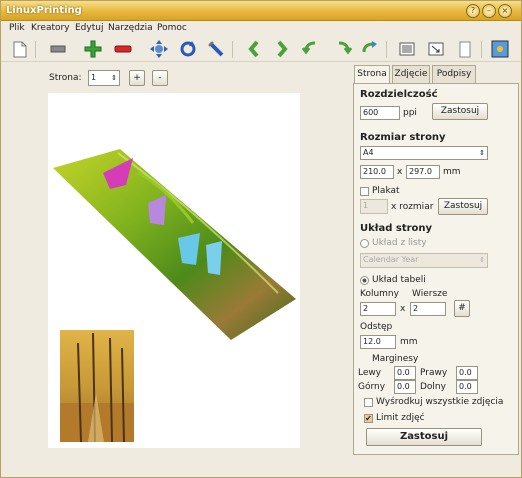 The width and height of the screenshot is (522, 478). What do you see at coordinates (399, 280) in the screenshot?
I see `layout-table-label: Układ tabeli` at bounding box center [399, 280].